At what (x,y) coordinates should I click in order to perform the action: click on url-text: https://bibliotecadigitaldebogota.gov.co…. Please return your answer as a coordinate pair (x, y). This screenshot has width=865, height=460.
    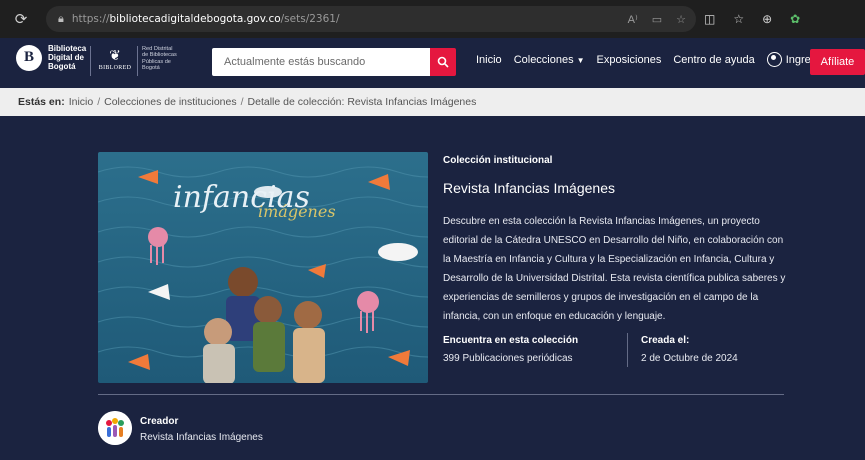
    Looking at the image, I should click on (205, 19).